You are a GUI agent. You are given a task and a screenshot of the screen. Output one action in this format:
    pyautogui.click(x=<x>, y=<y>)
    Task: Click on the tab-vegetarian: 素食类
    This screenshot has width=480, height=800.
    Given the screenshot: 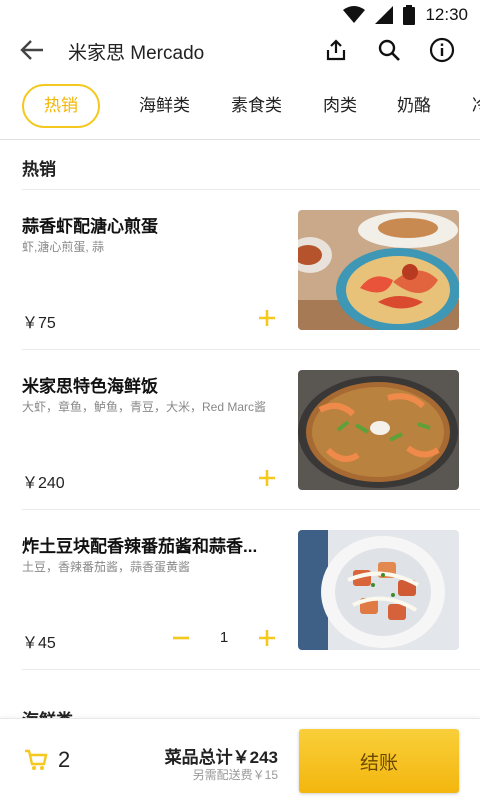 What is the action you would take?
    pyautogui.click(x=256, y=106)
    